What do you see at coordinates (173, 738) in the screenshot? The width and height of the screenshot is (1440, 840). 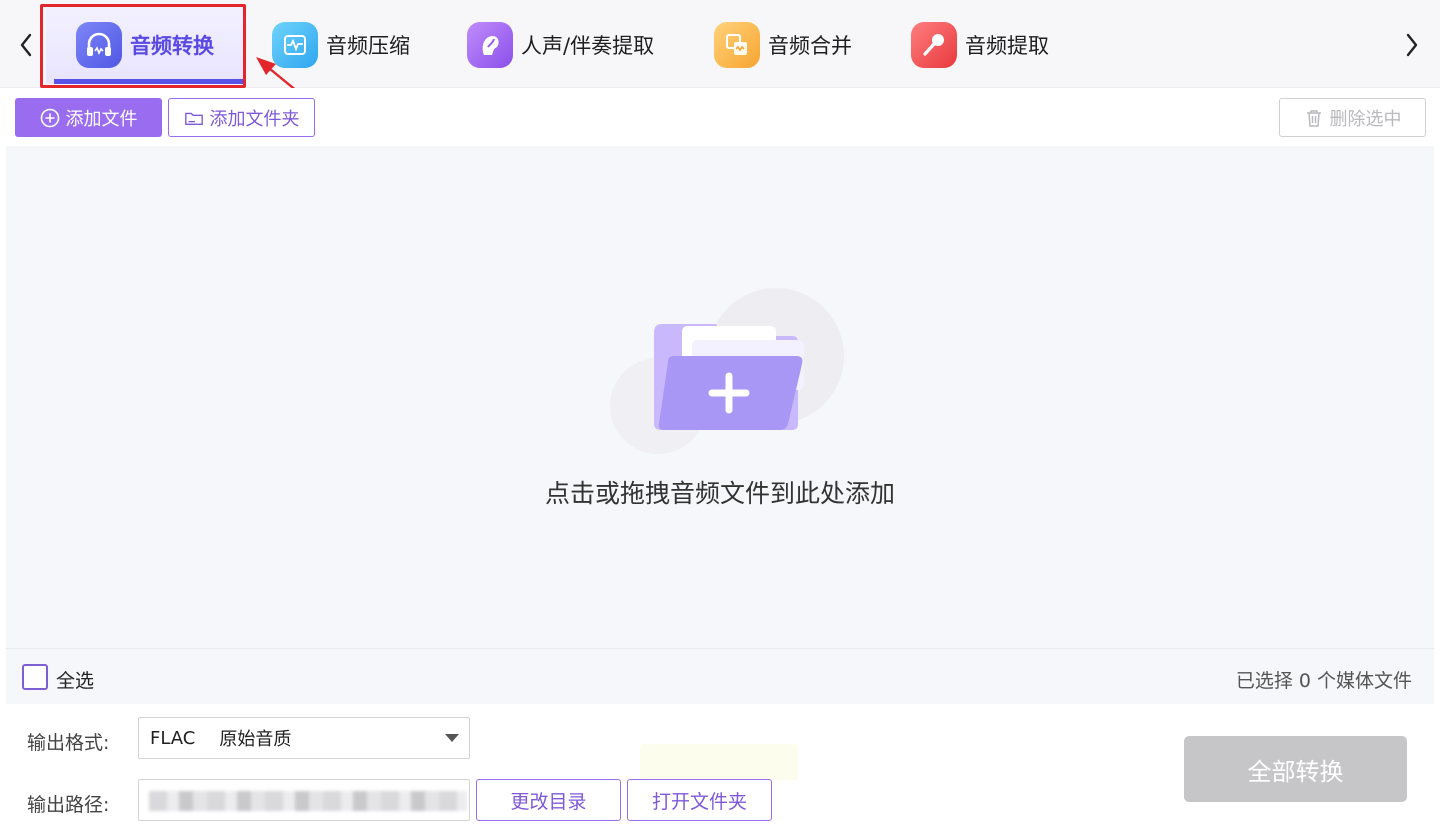 I see `format-value: FLAC` at bounding box center [173, 738].